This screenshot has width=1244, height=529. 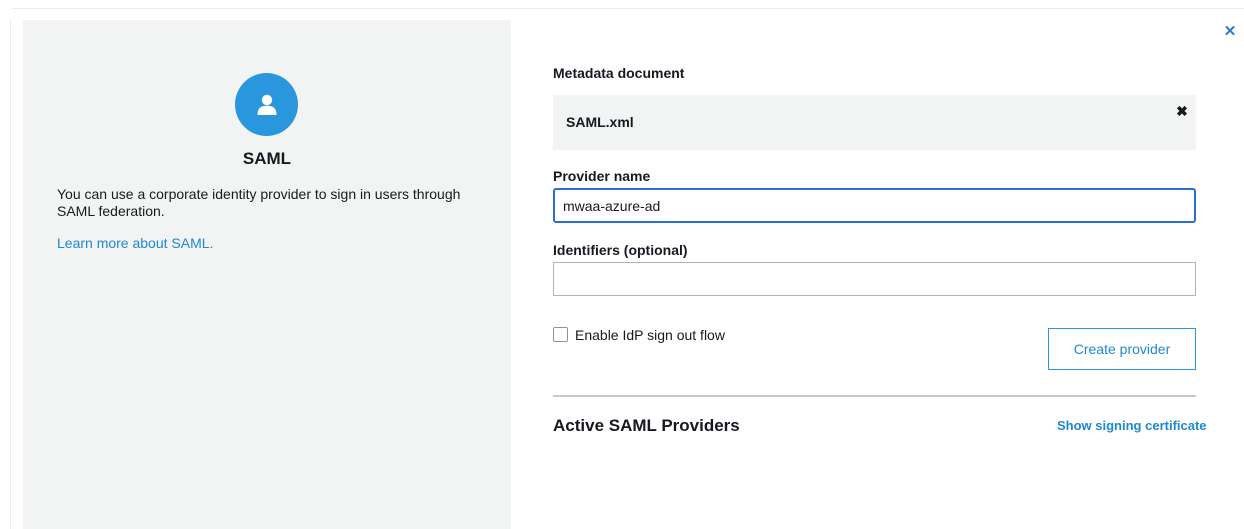 What do you see at coordinates (135, 243) in the screenshot?
I see `learn-more-link: Learn more about SAML.` at bounding box center [135, 243].